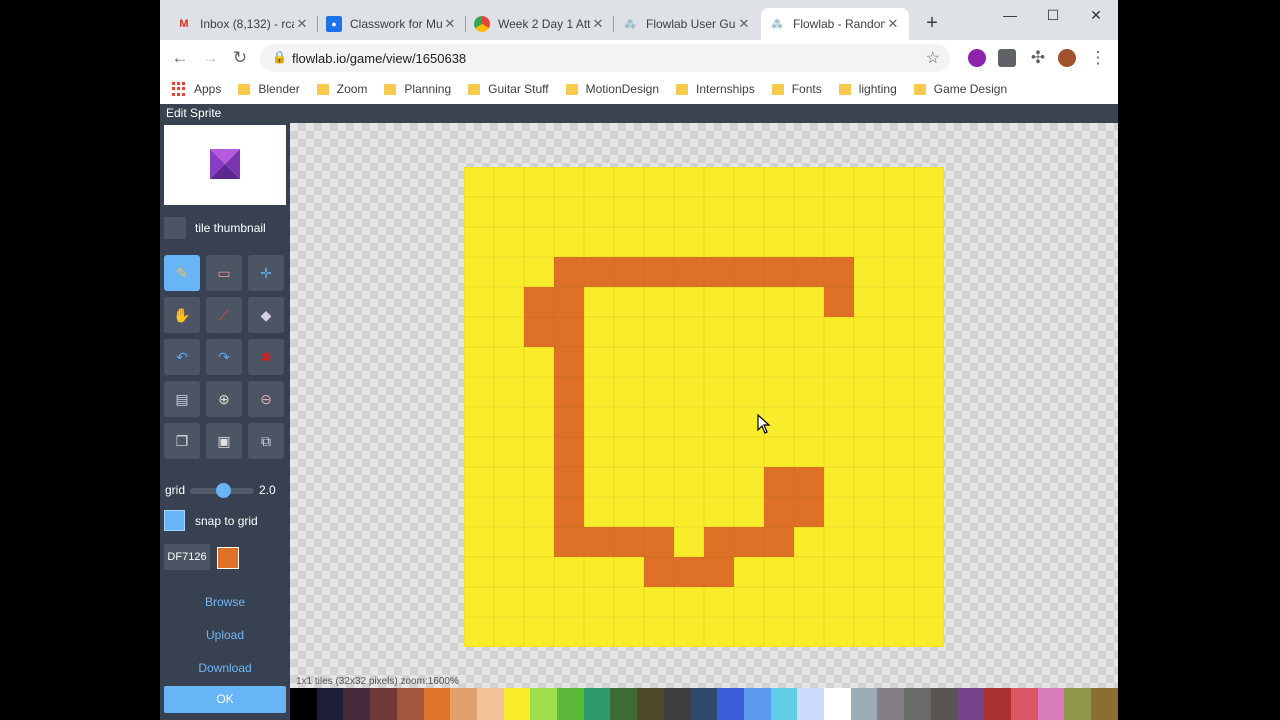  I want to click on eraser-tool: ▭, so click(224, 273).